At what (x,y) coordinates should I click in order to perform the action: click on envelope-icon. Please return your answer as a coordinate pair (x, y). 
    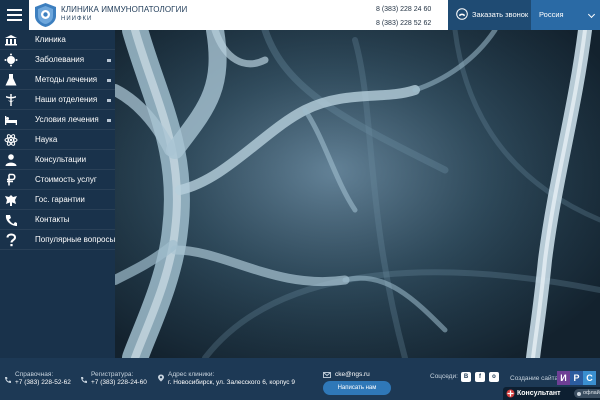
    Looking at the image, I should click on (327, 375).